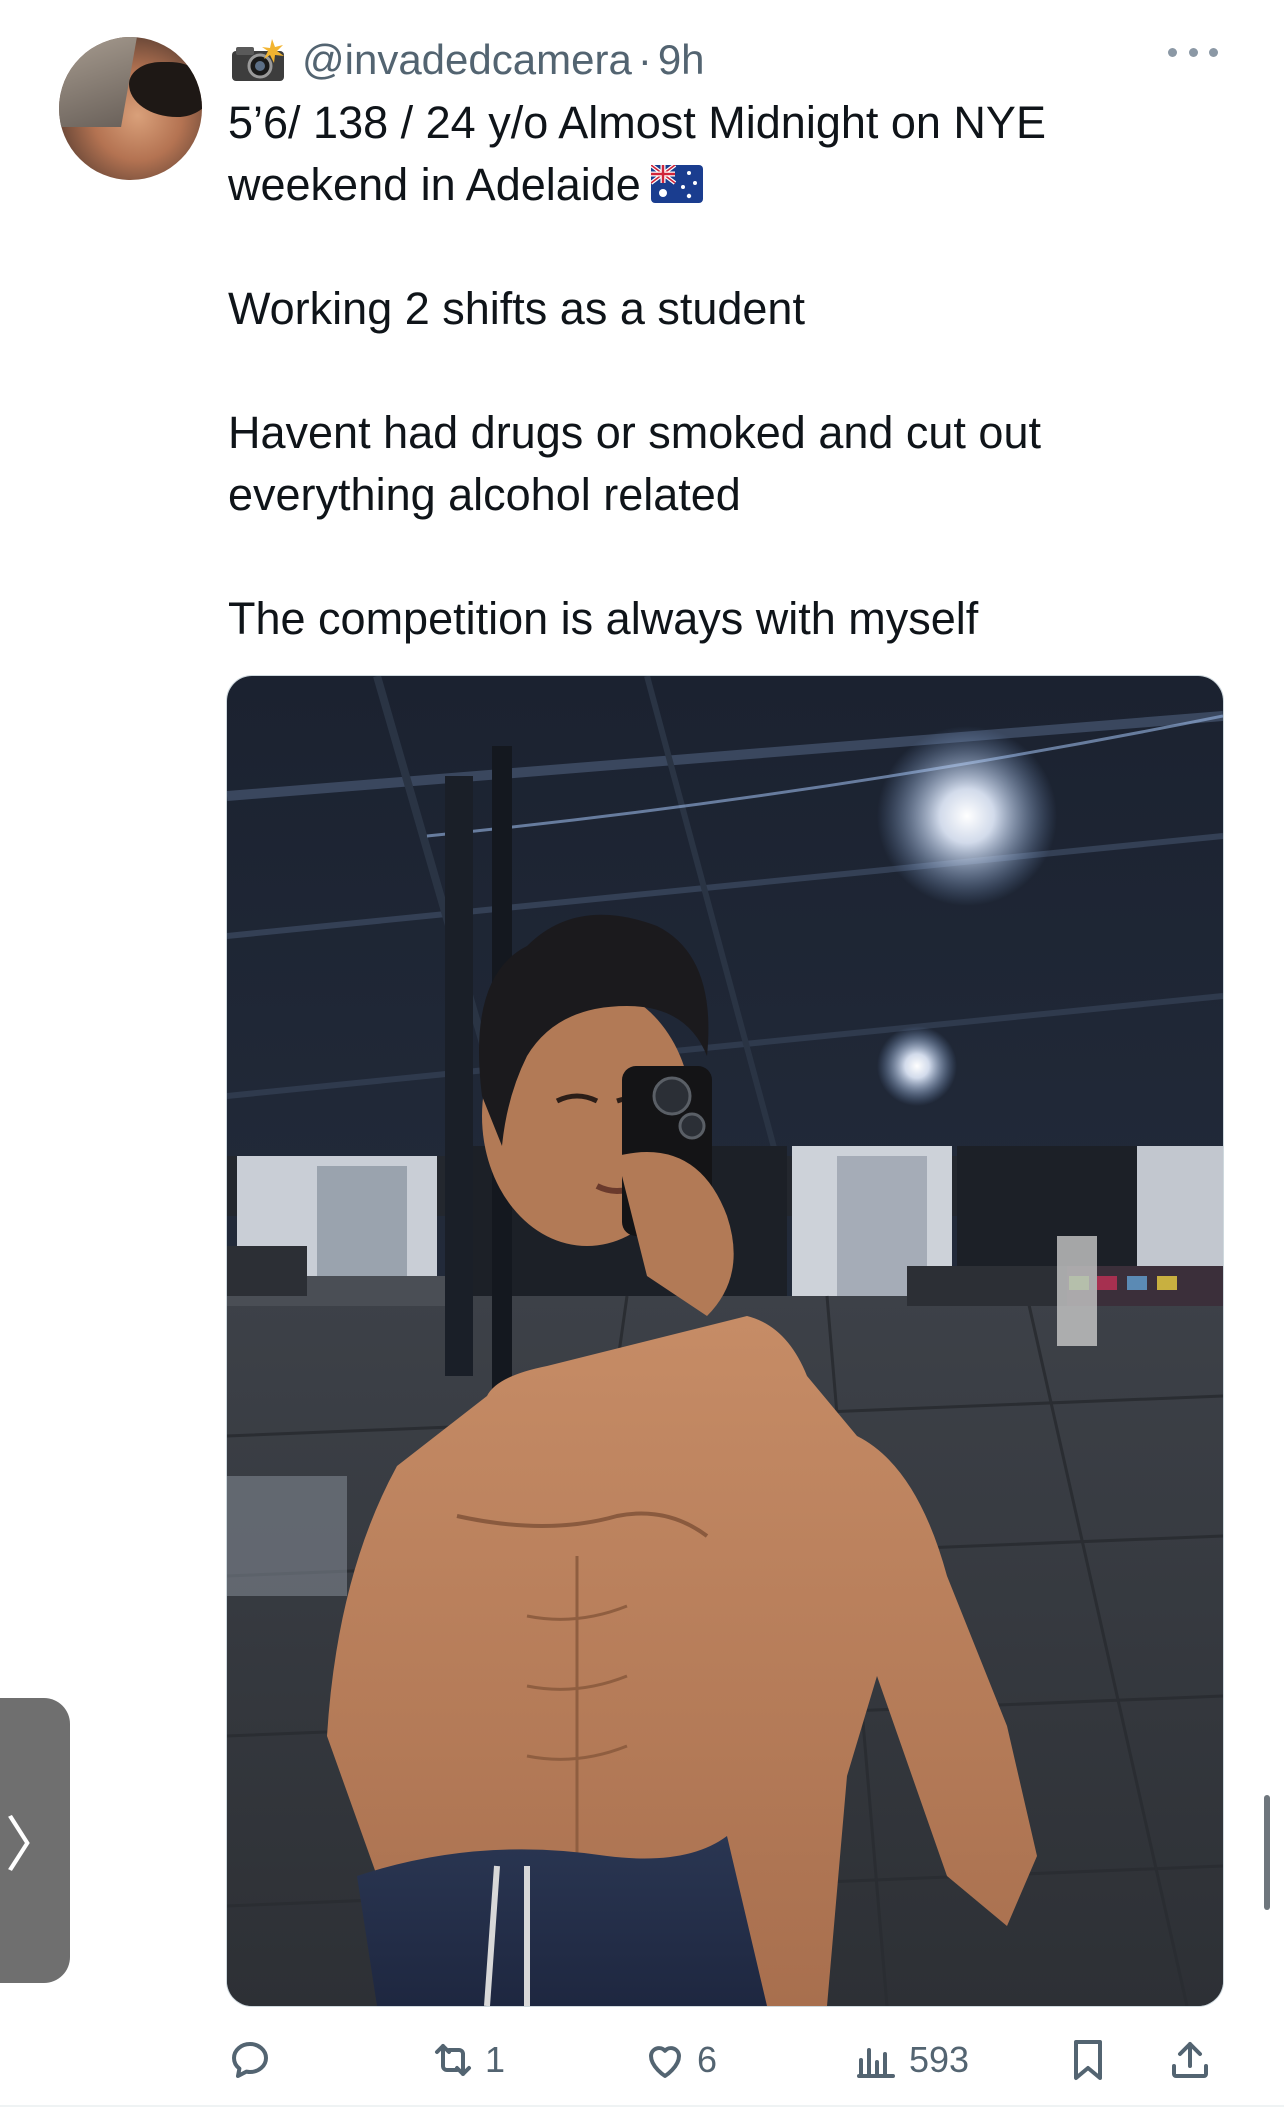  What do you see at coordinates (1267, 1852) in the screenshot?
I see `scrollbar-thumb` at bounding box center [1267, 1852].